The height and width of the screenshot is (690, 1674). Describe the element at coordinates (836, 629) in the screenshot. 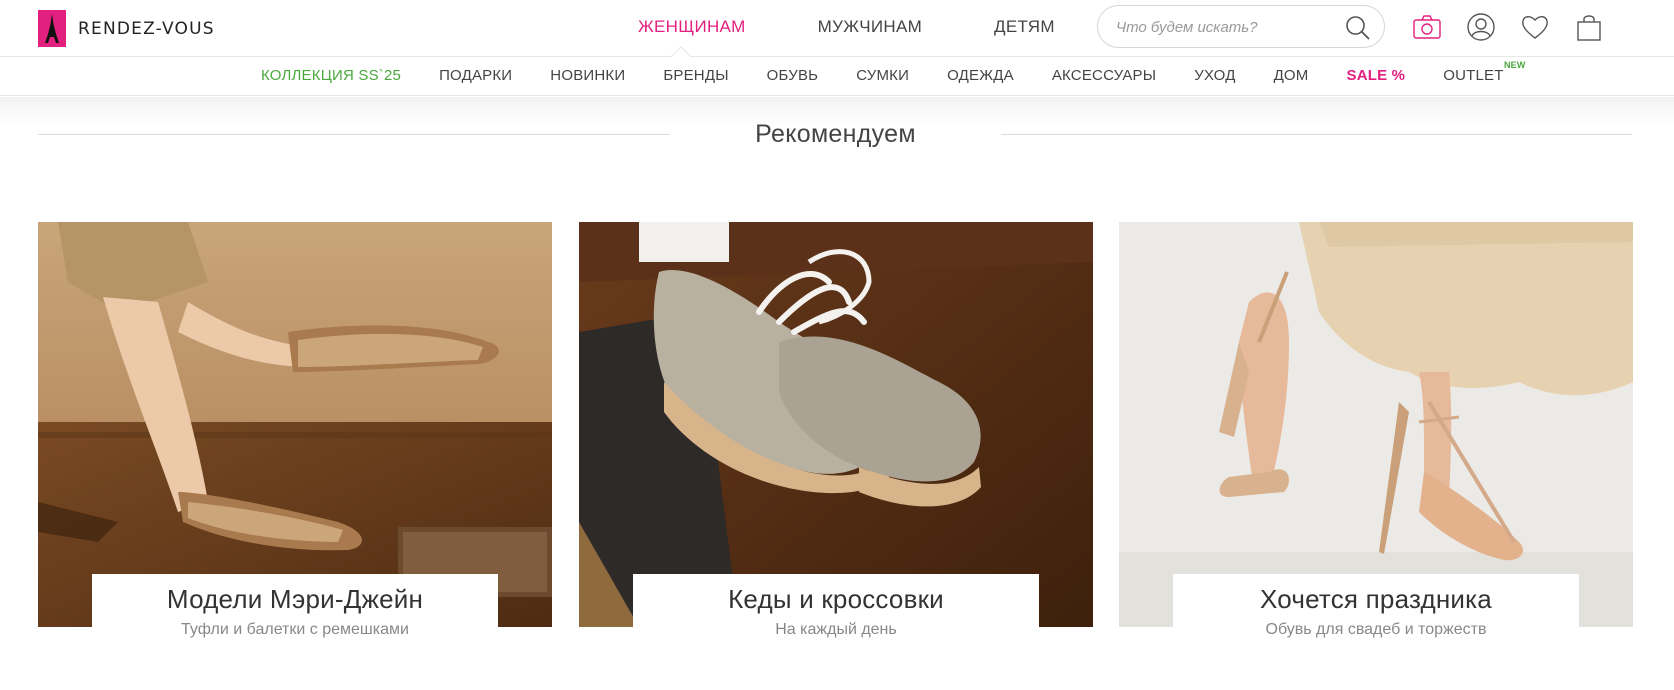

I see `card-subtitle: На каждый день` at that location.